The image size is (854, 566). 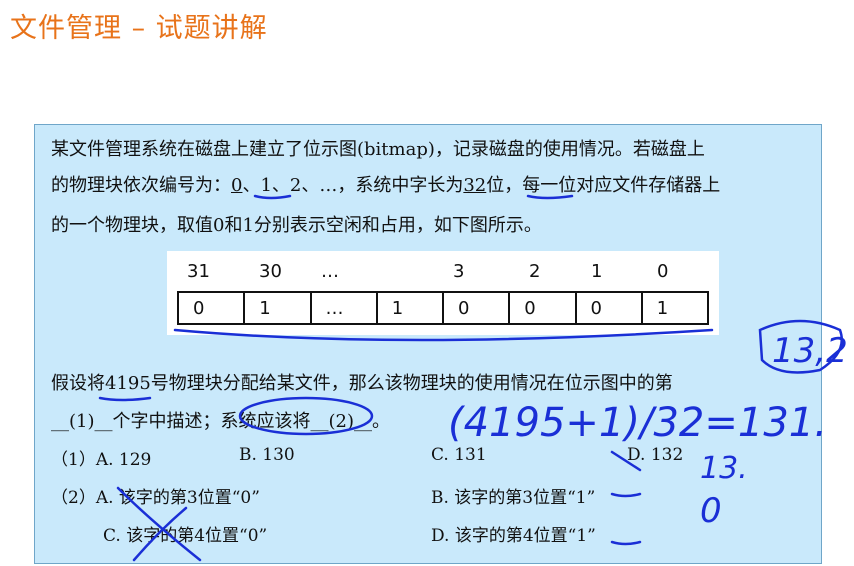 I want to click on bit-header-3: 3, so click(x=459, y=271).